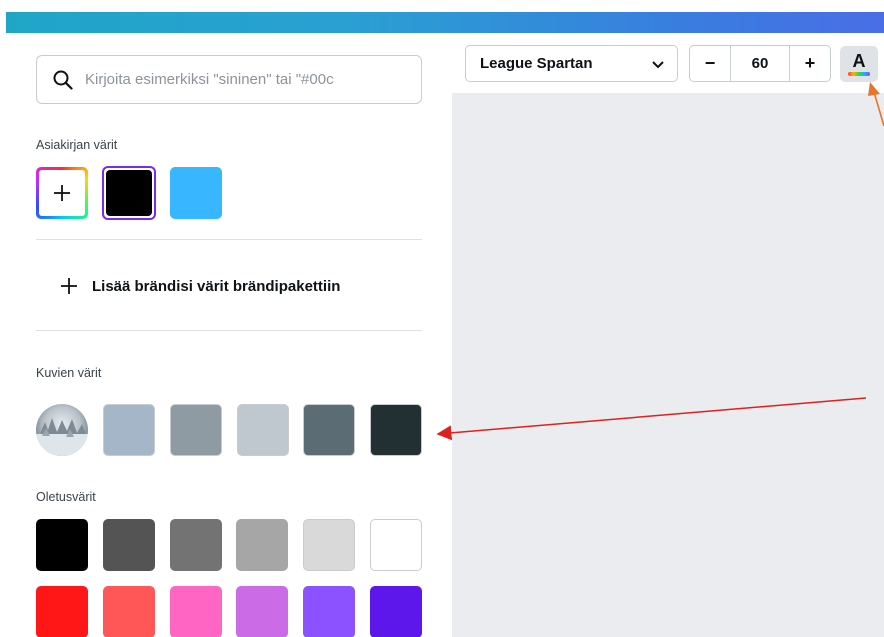 This screenshot has height=637, width=884. I want to click on header-gradient-strip, so click(445, 22).